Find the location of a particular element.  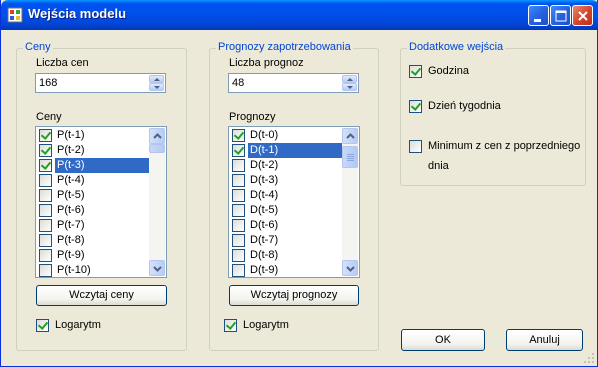

ok-button: OK is located at coordinates (443, 340).